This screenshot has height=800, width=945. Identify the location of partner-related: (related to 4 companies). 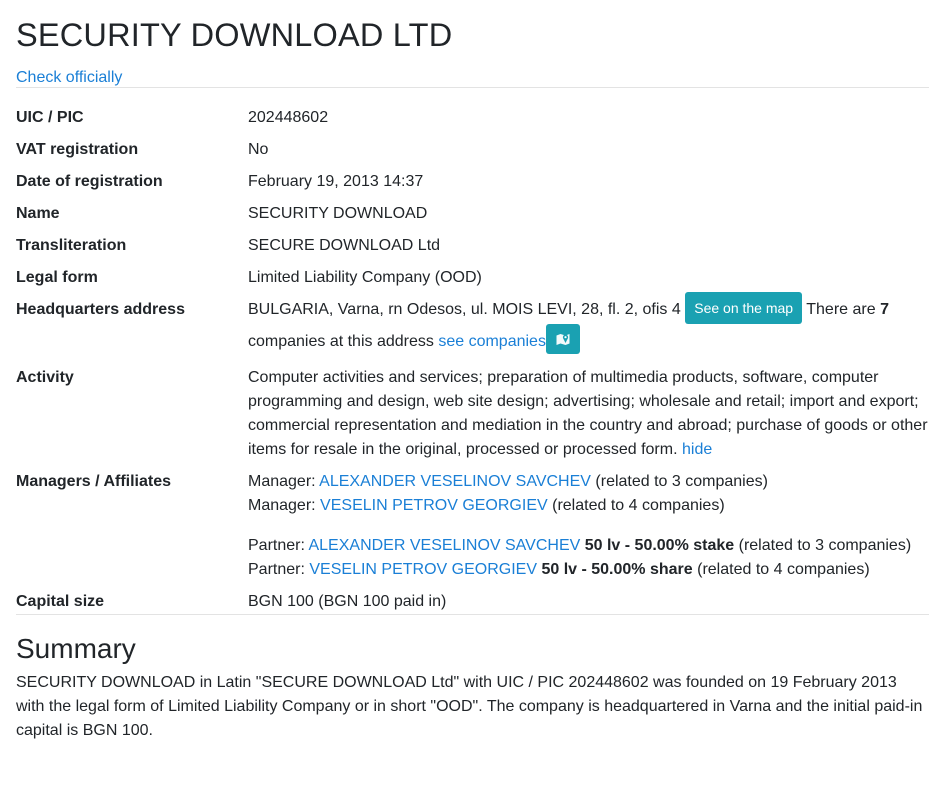
(783, 569).